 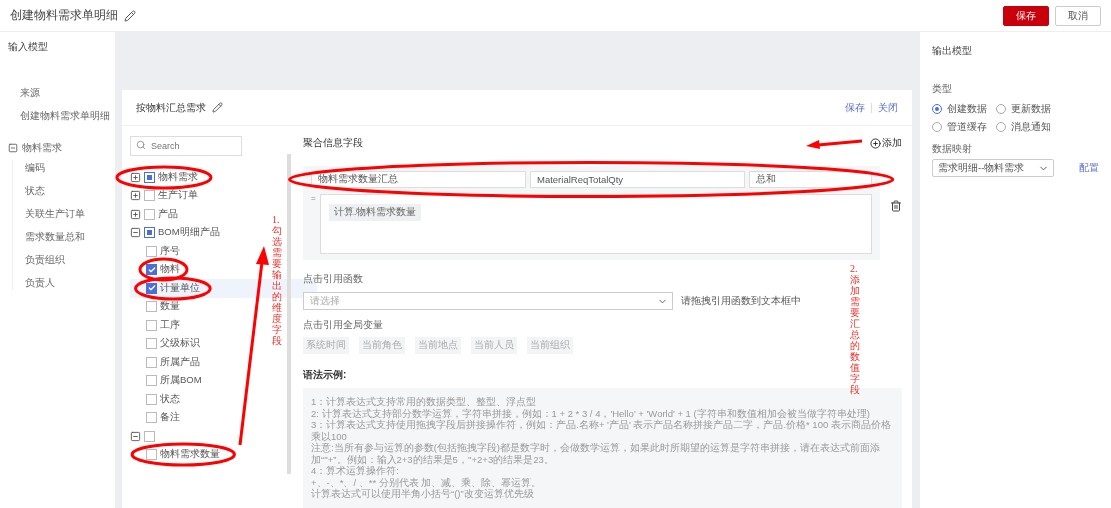 I want to click on configure-link: 配置, so click(x=1089, y=168).